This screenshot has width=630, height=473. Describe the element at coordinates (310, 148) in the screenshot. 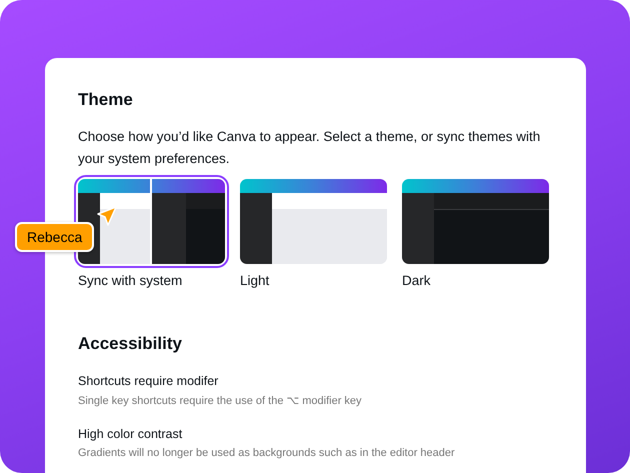

I see `section-description: Choose how you’d like Canva to appear. Select a theme, or sync themes with your system preferences.` at that location.